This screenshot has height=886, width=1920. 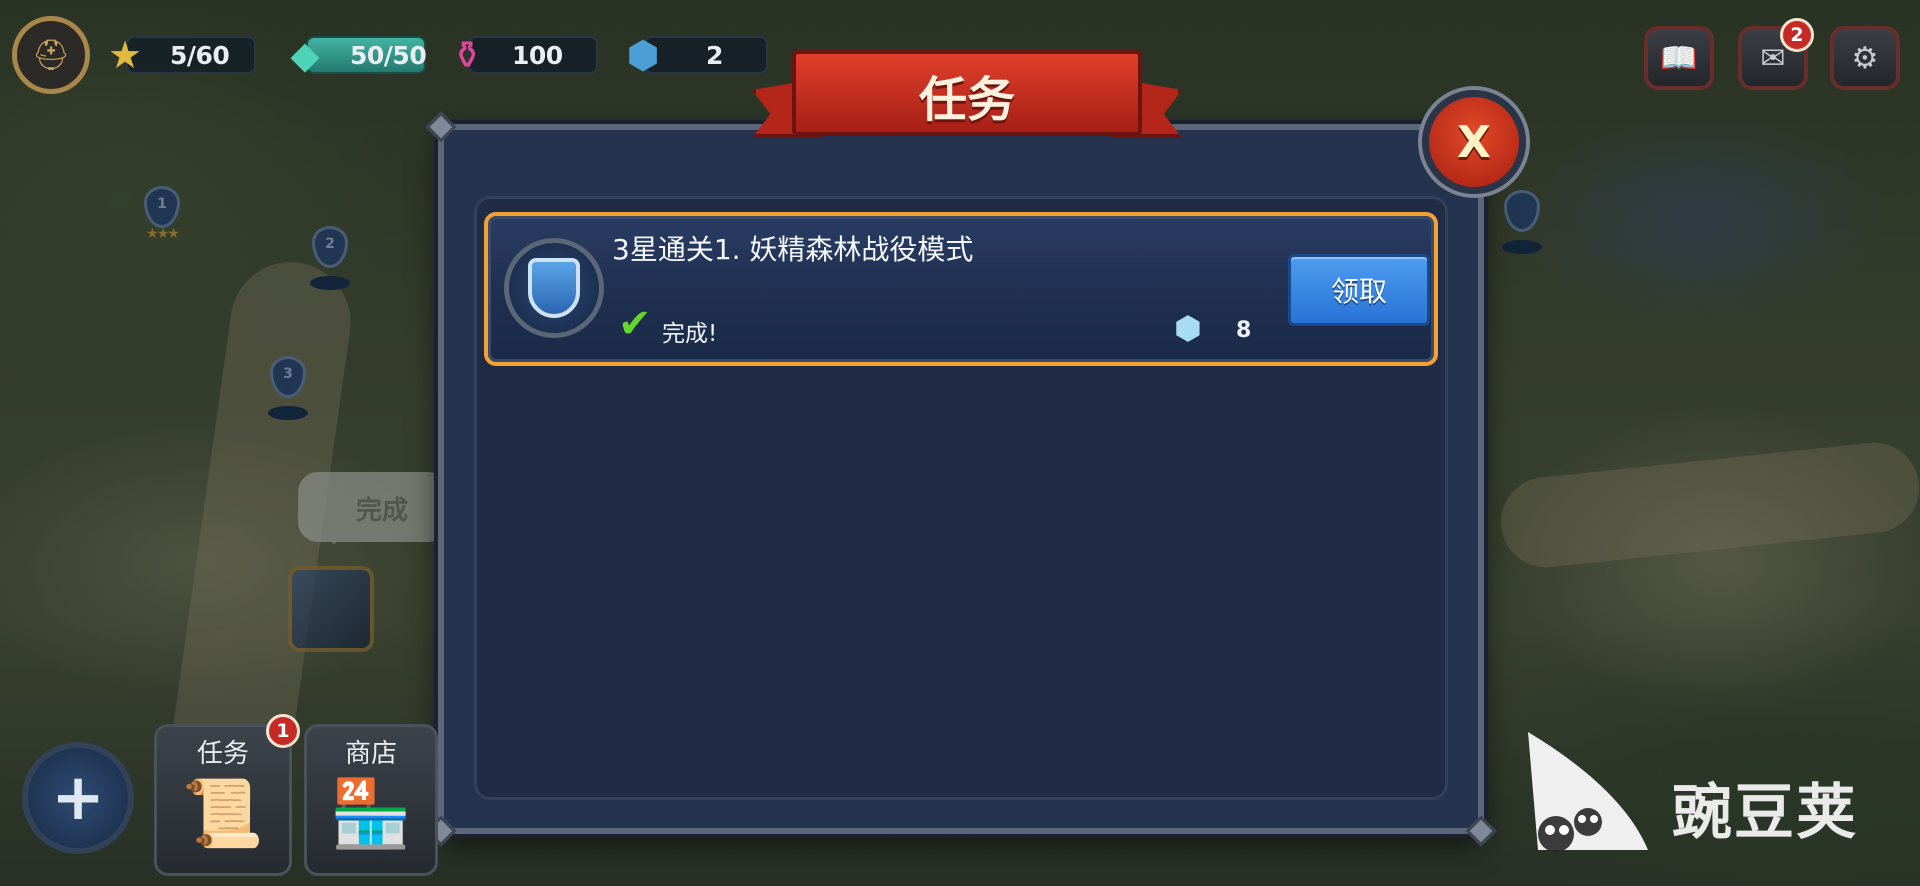 What do you see at coordinates (1797, 35) in the screenshot?
I see `mail-badge: 2` at bounding box center [1797, 35].